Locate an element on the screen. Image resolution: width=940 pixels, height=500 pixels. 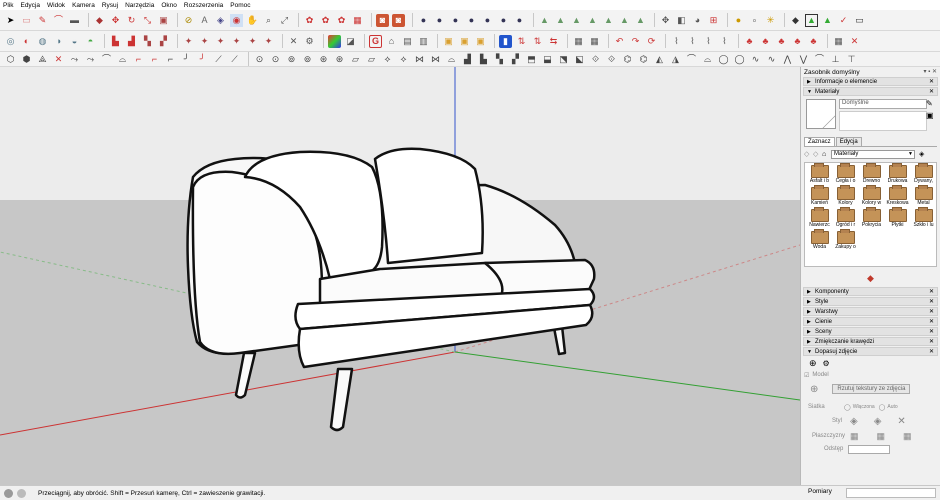
pencil-icon: ✎ is located at coordinates (931, 103).